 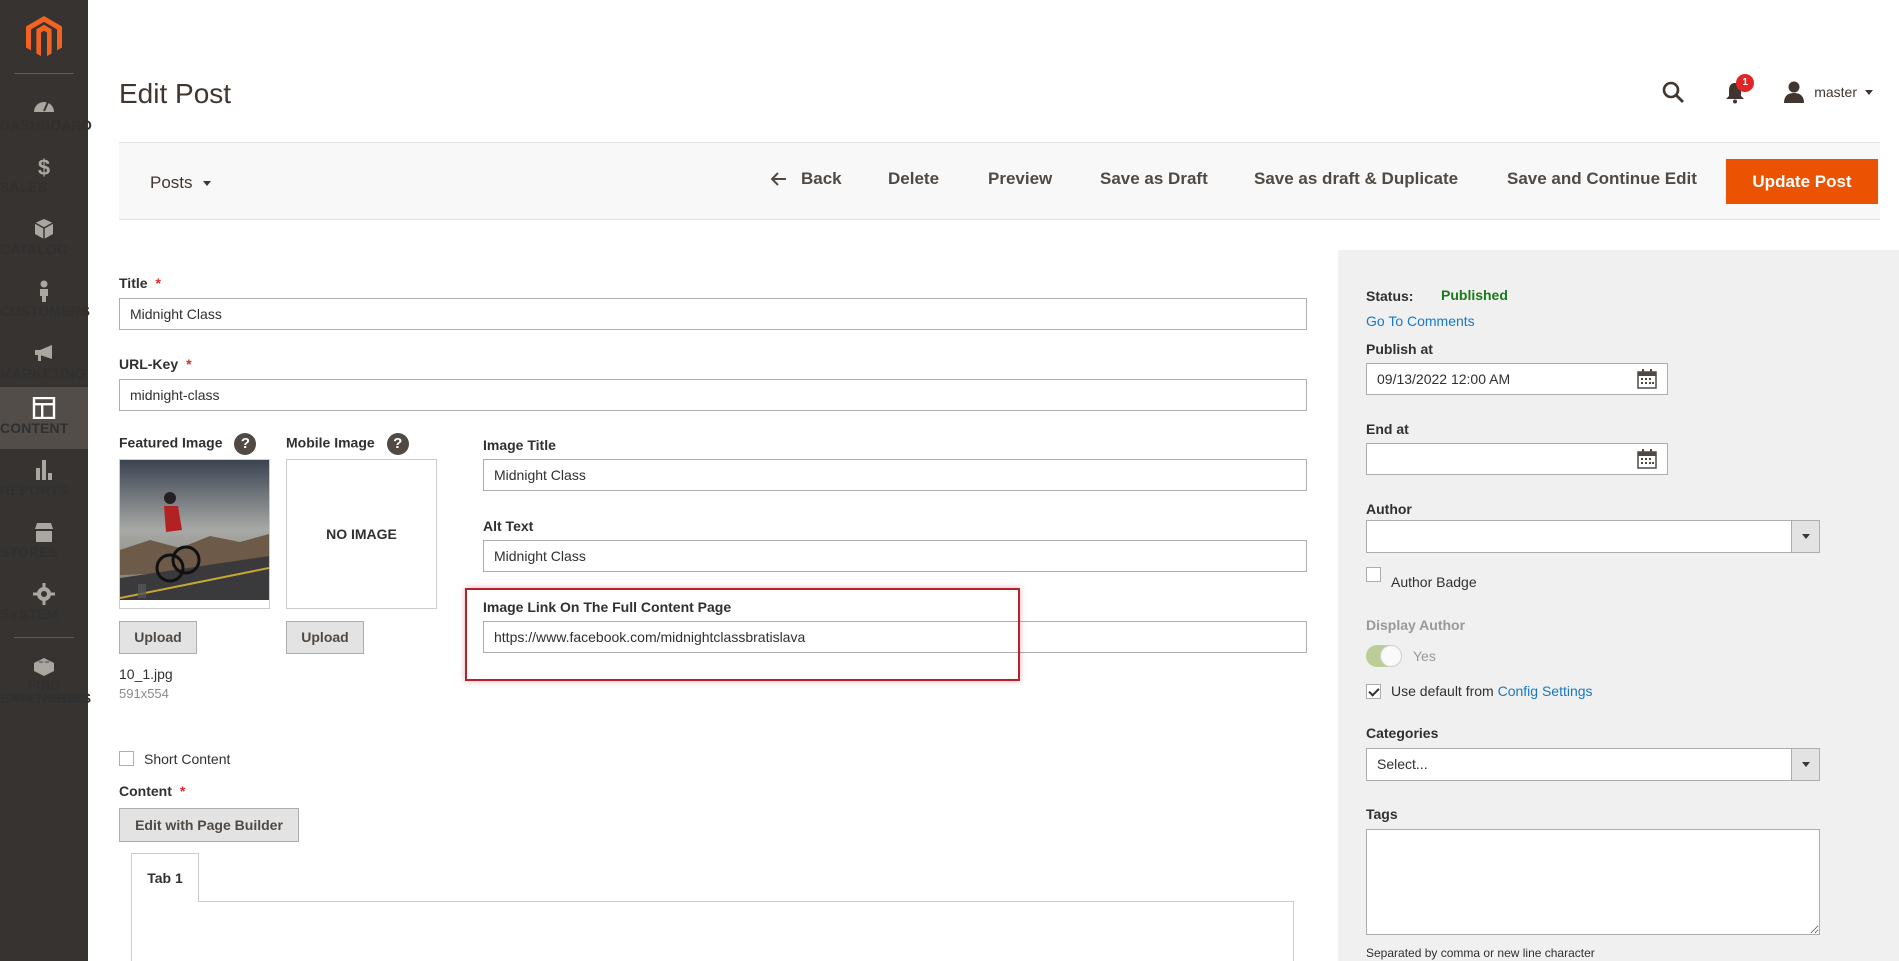 I want to click on featured-image-preview, so click(x=194, y=534).